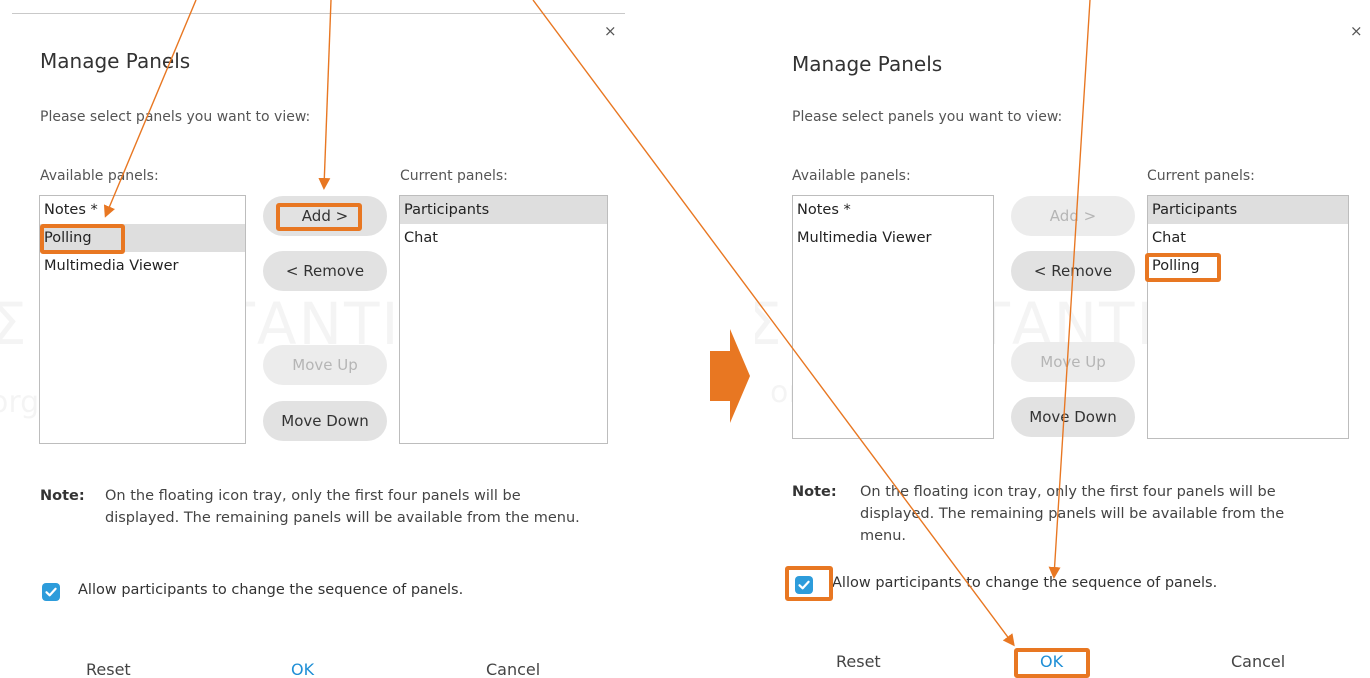 This screenshot has height=678, width=1370. What do you see at coordinates (893, 317) in the screenshot?
I see `available-panels-list: Notes * Multimedia Viewer` at bounding box center [893, 317].